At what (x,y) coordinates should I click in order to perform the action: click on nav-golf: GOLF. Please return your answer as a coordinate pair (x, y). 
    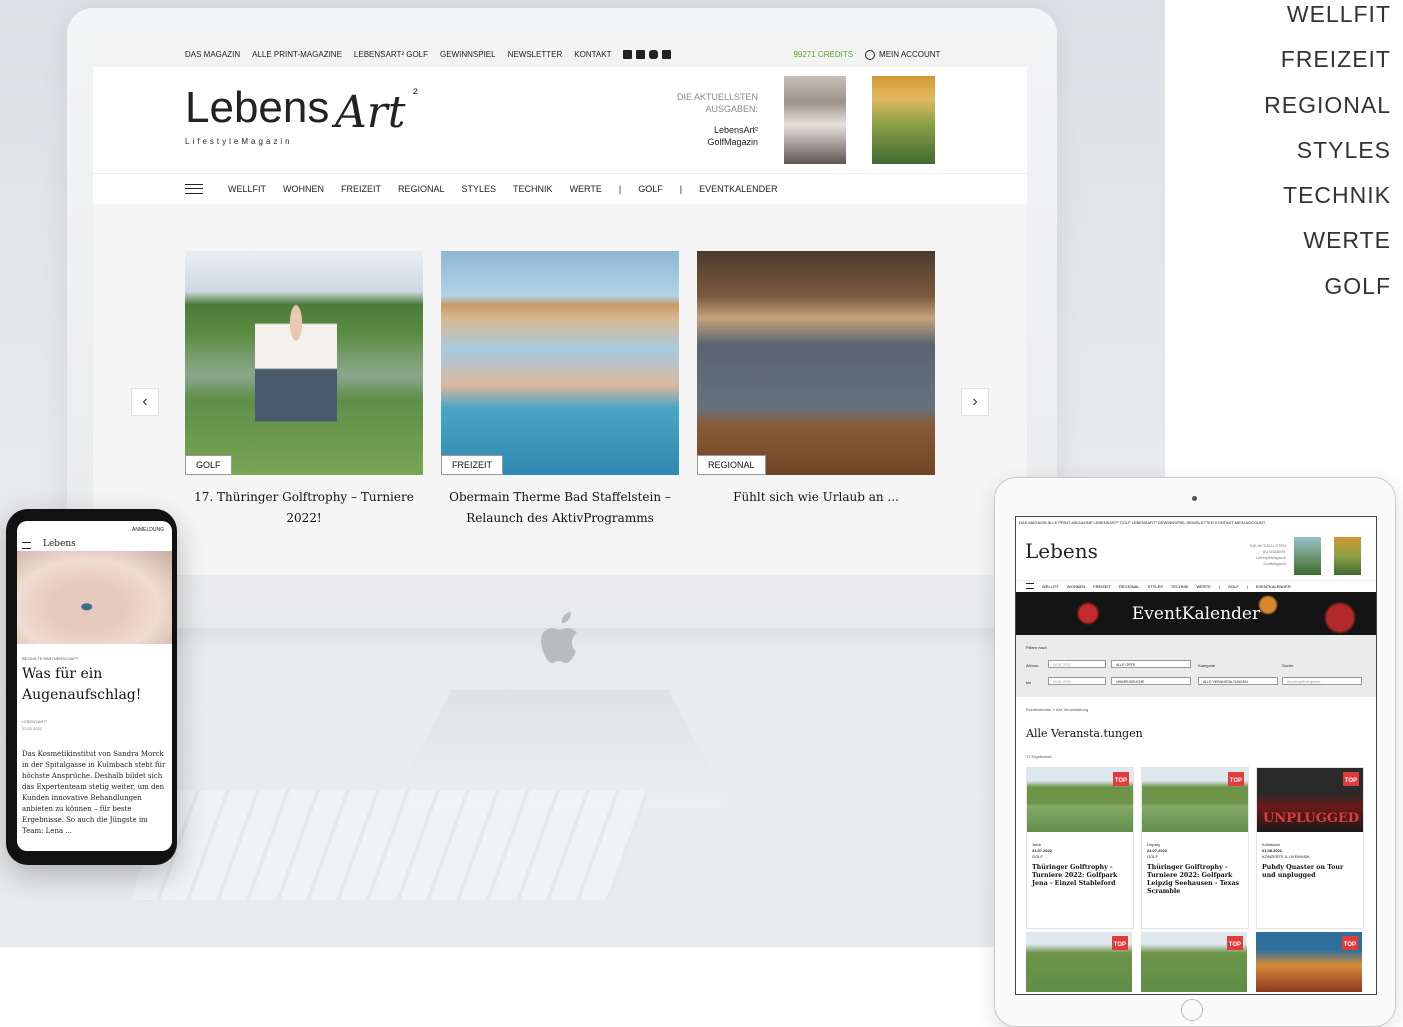
    Looking at the image, I should click on (650, 189).